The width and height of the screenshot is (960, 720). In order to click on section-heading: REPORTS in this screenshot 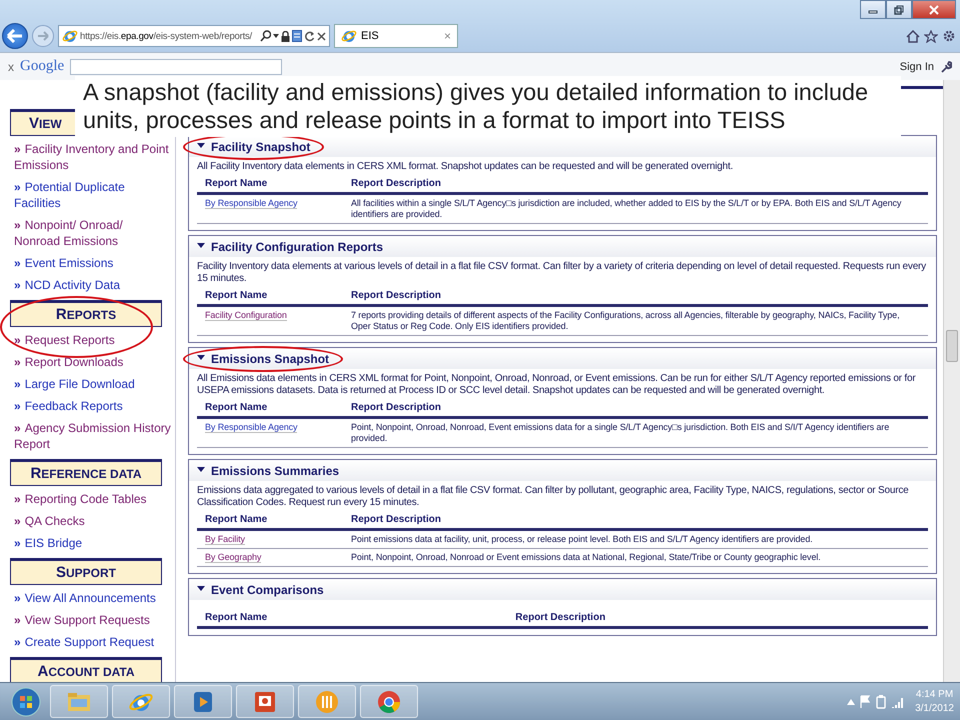, I will do `click(86, 313)`.